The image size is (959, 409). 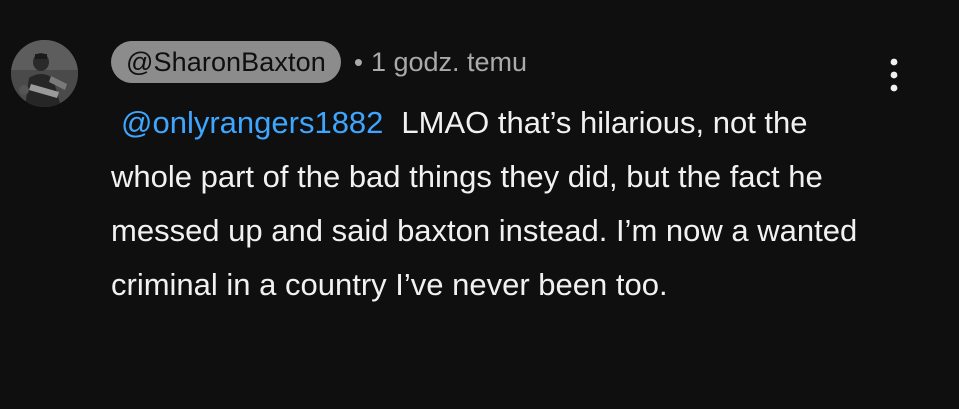 I want to click on avatar-image, so click(x=44, y=73).